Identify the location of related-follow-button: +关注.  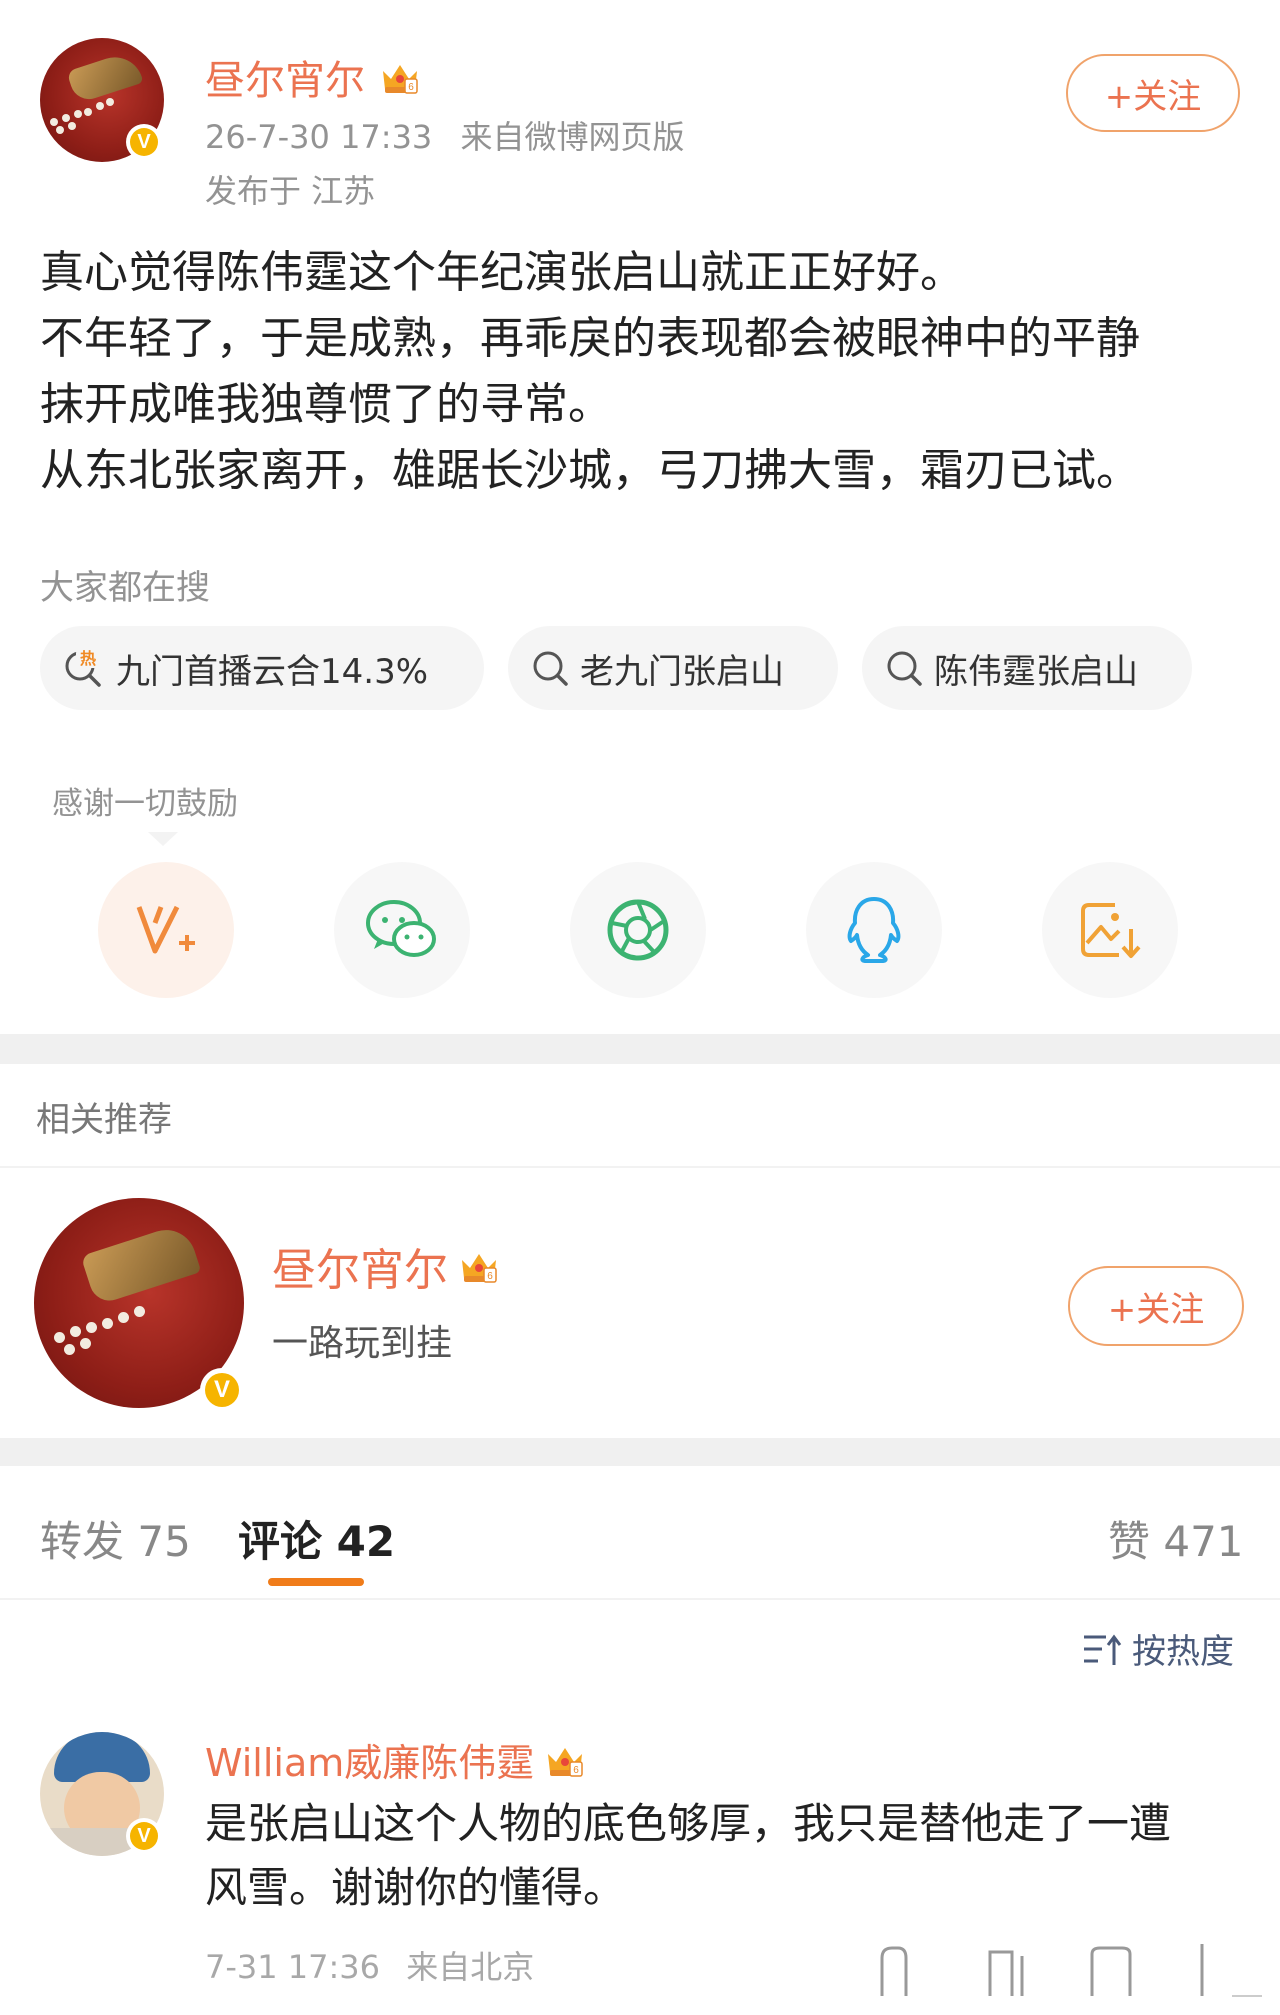
(1156, 1306).